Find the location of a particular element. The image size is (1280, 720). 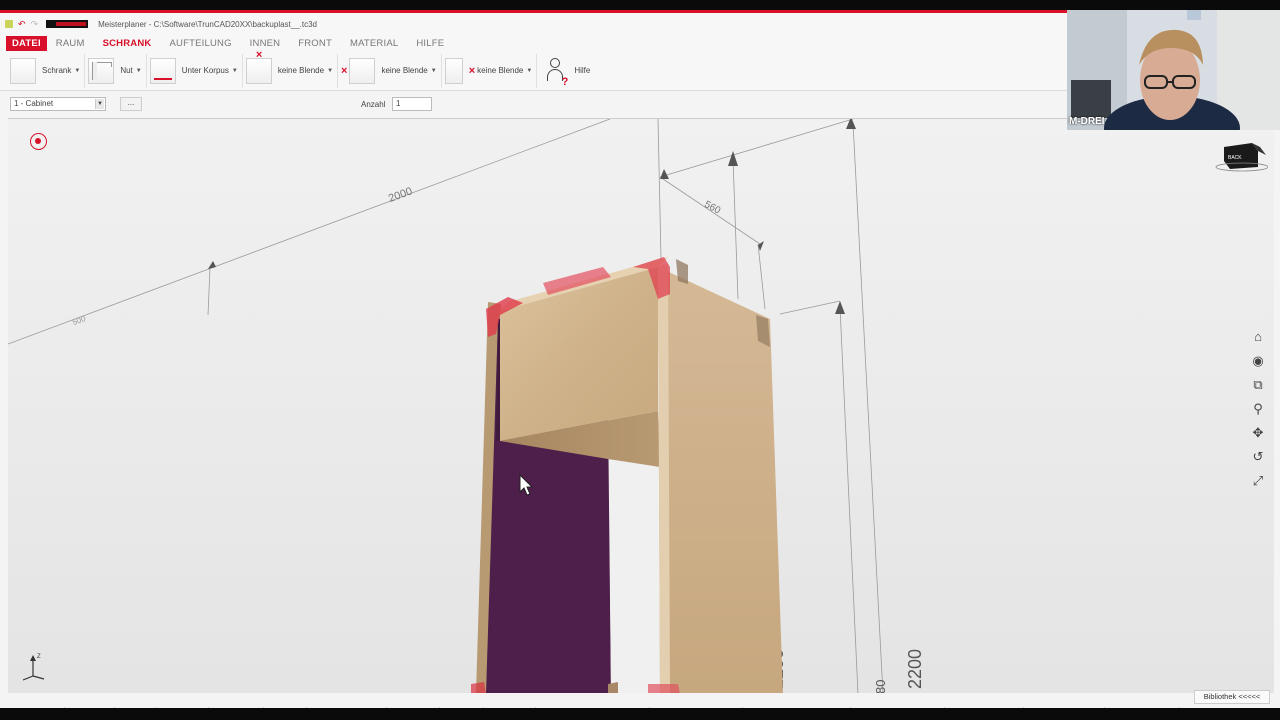

shortcut-item: F1 – Farbcode is located at coordinates (36, 707).